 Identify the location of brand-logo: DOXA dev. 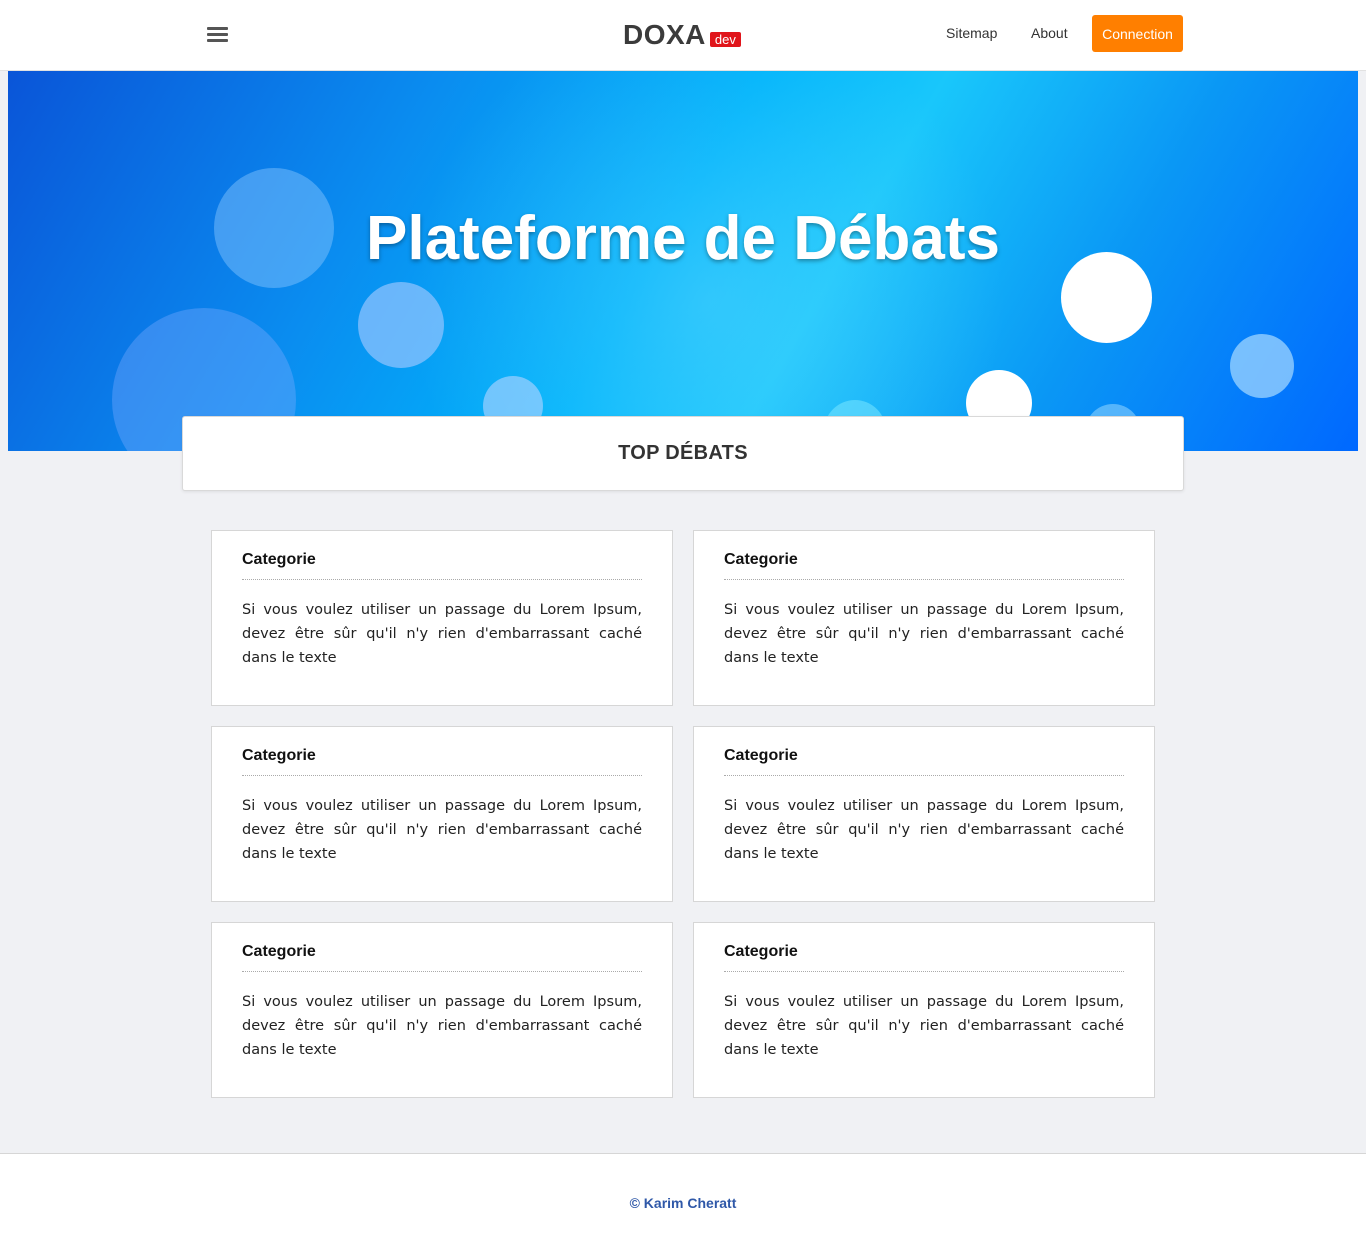
(682, 35).